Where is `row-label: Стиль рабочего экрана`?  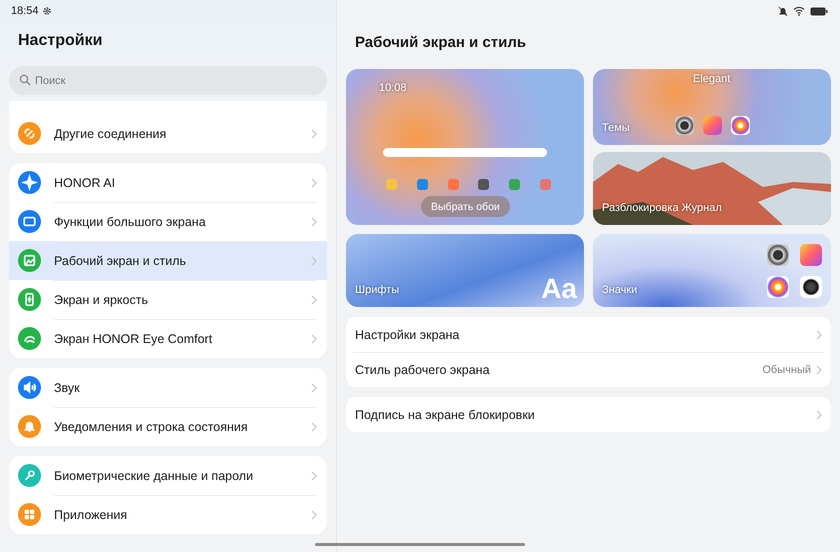
row-label: Стиль рабочего экрана is located at coordinates (423, 369).